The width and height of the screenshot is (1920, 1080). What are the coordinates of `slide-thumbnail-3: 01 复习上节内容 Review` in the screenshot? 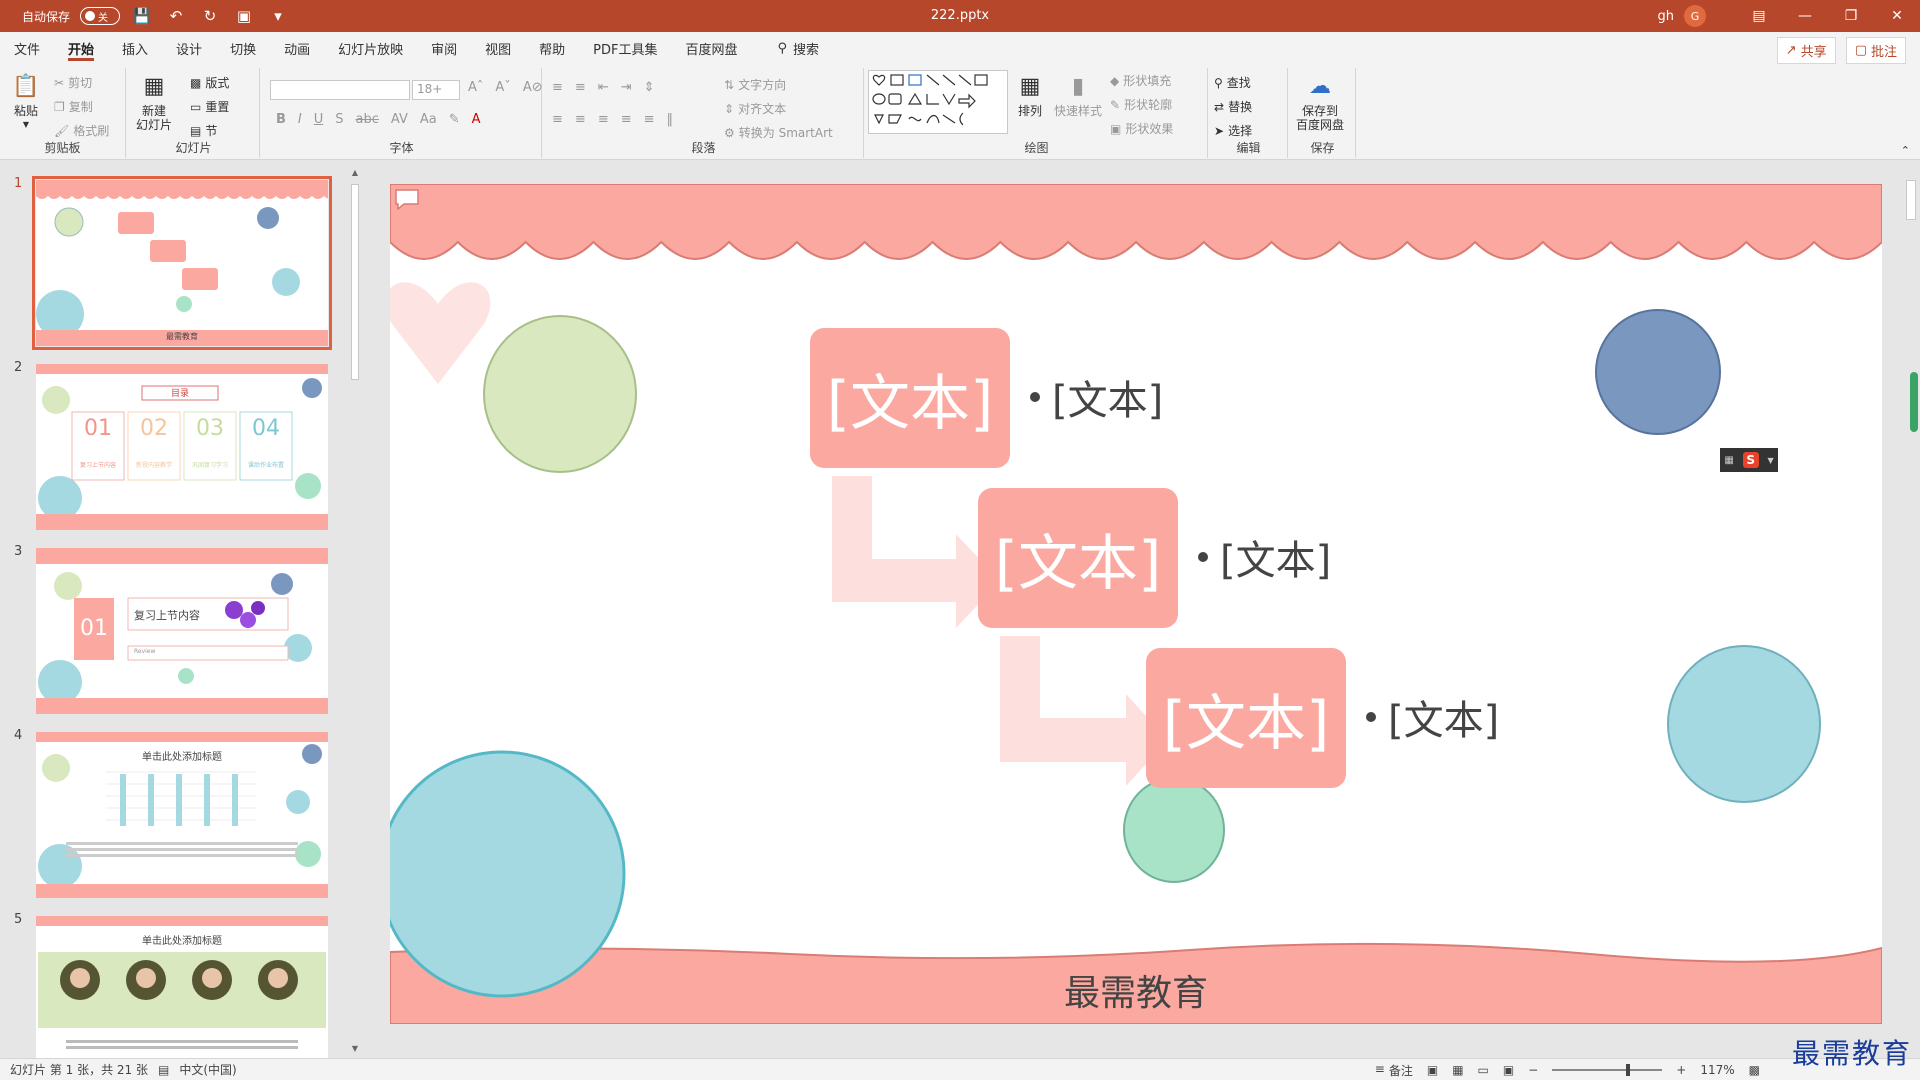 It's located at (182, 631).